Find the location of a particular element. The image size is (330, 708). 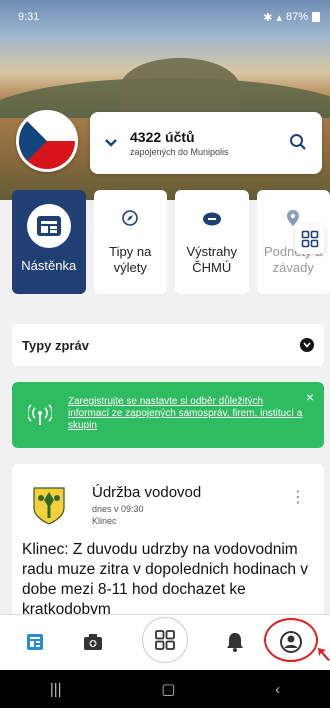

back-icon: ‹ is located at coordinates (277, 689).